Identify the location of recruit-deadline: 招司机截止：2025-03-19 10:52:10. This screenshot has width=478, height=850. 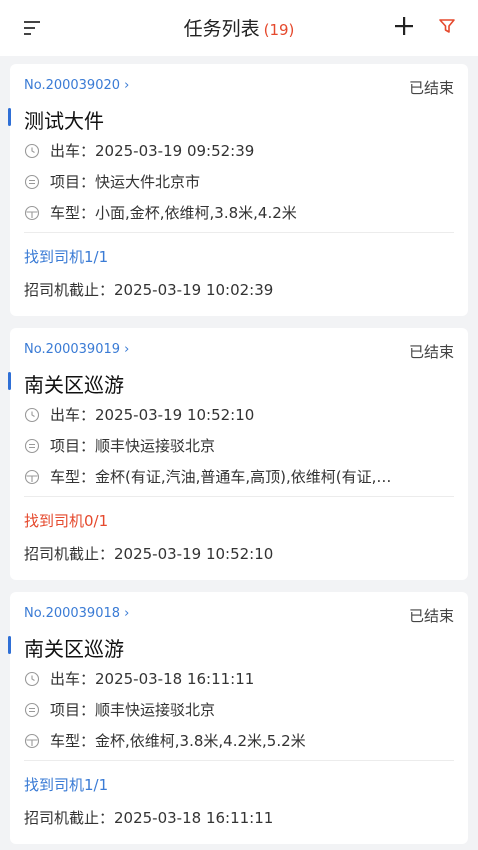
(149, 554).